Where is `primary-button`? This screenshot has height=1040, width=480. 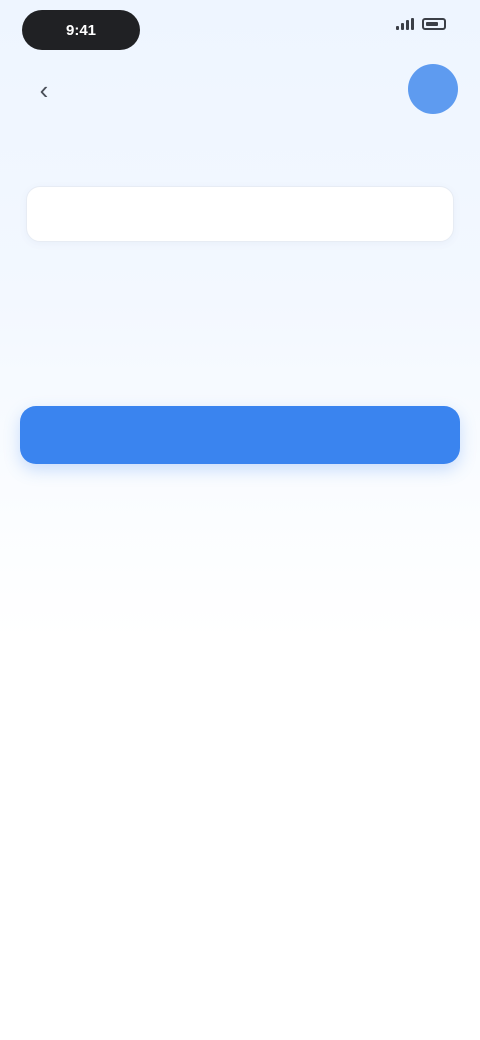 primary-button is located at coordinates (240, 435).